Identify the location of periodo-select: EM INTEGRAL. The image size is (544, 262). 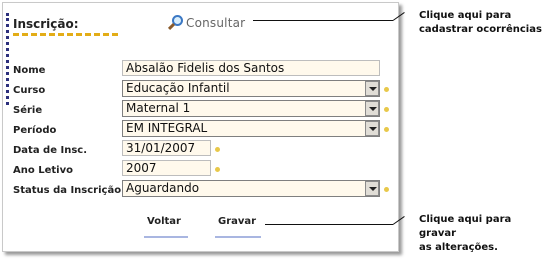
(251, 128).